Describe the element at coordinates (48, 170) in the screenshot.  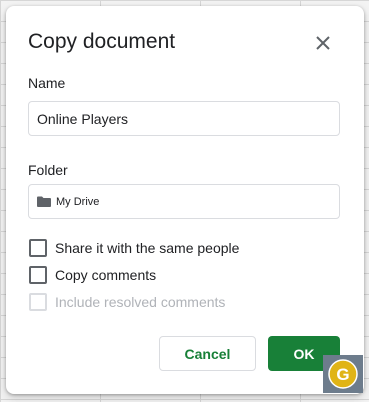
I see `folder-label: Folder` at that location.